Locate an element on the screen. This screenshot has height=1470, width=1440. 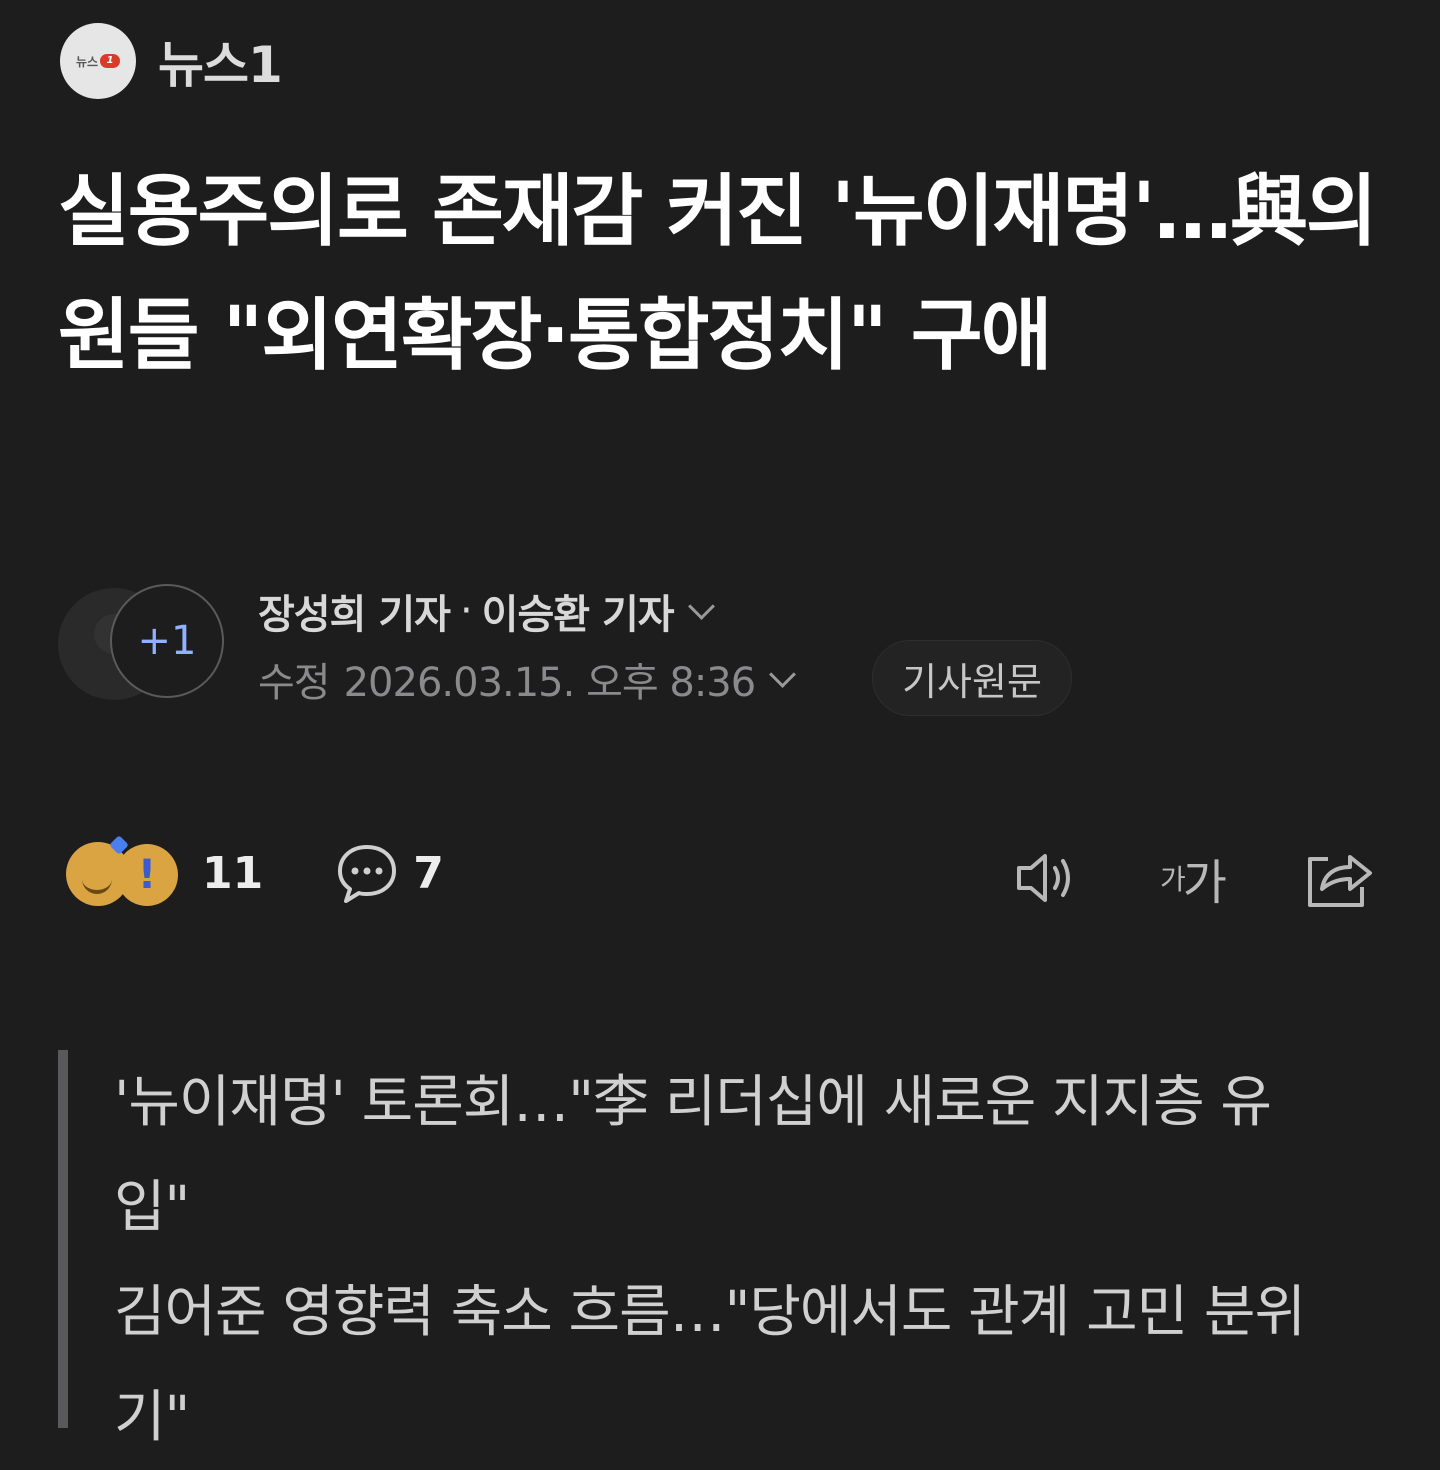
summary-quote-bar is located at coordinates (63, 1239).